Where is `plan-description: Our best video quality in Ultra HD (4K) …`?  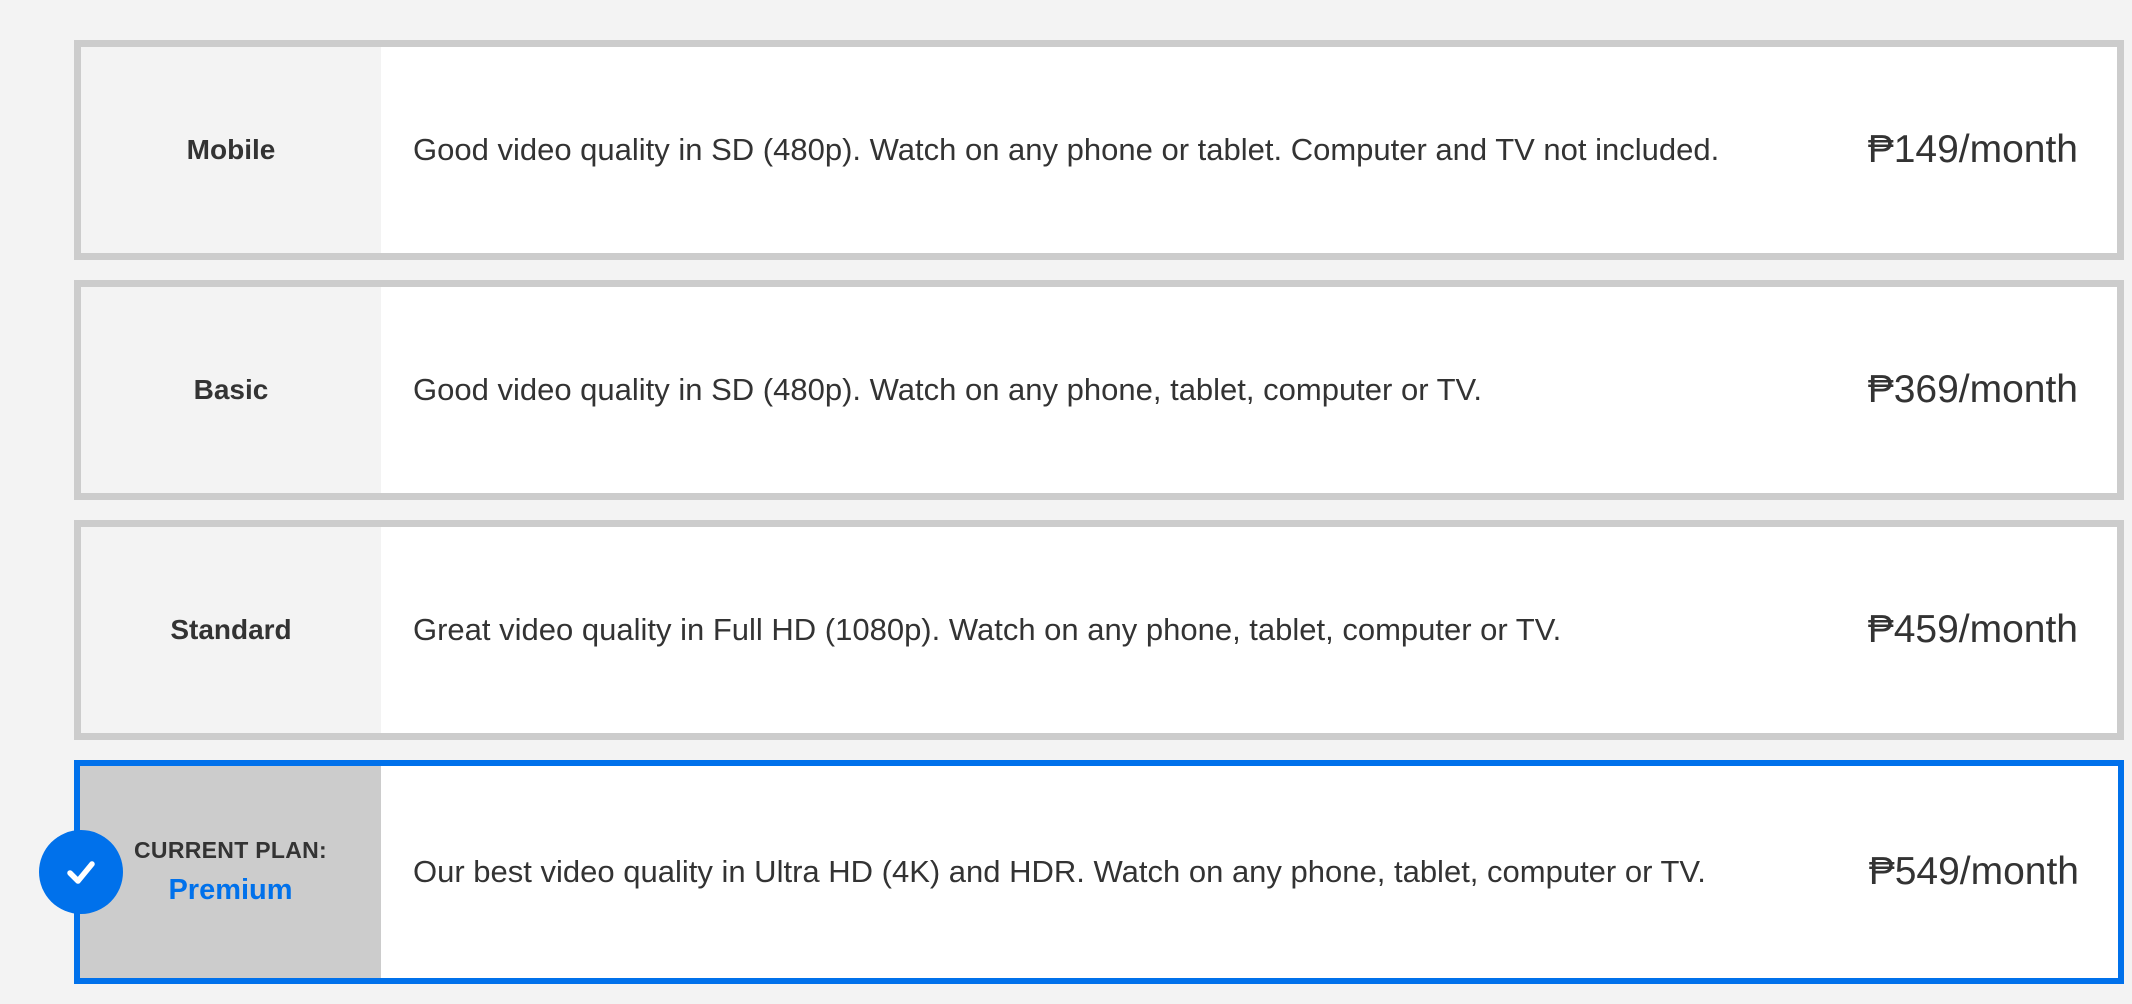
plan-description: Our best video quality in Ultra HD (4K) … is located at coordinates (1059, 871).